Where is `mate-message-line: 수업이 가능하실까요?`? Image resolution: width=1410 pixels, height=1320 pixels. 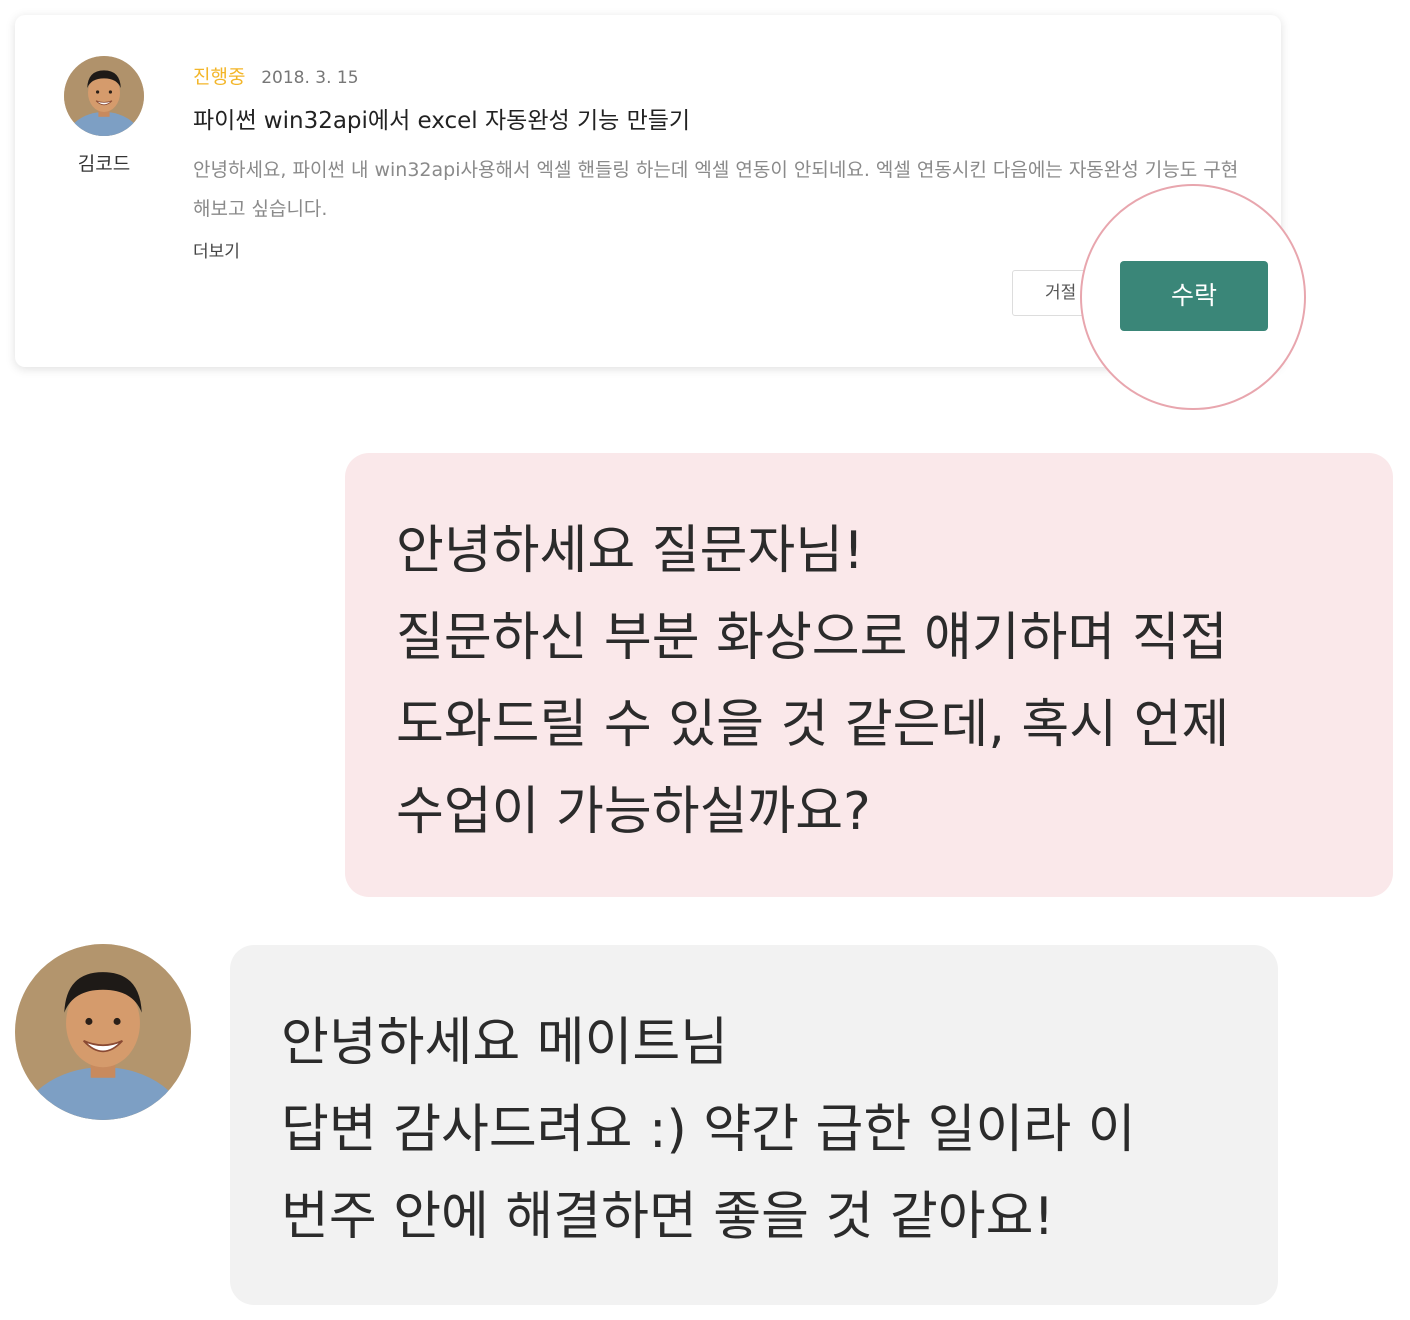 mate-message-line: 수업이 가능하실까요? is located at coordinates (633, 812).